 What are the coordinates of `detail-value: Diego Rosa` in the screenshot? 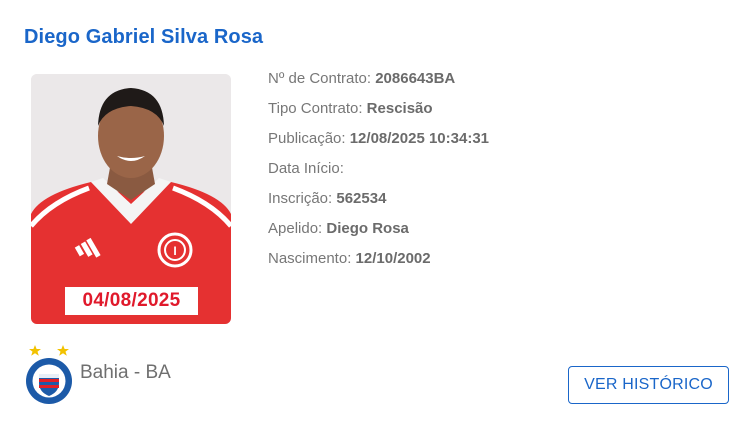 It's located at (367, 228).